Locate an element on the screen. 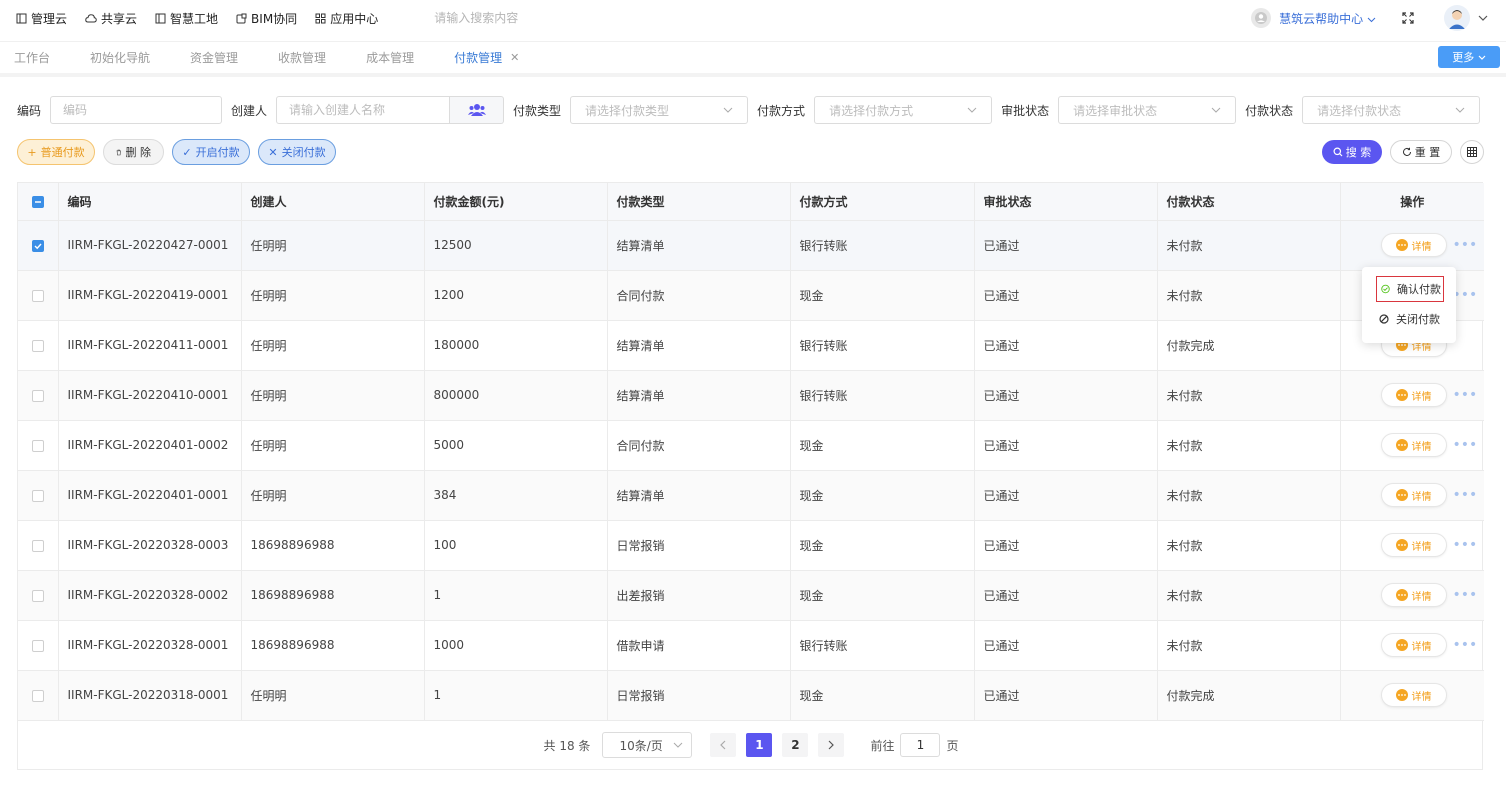 The image size is (1506, 808). menu-item-close-payment: 关闭付款 is located at coordinates (1409, 319).